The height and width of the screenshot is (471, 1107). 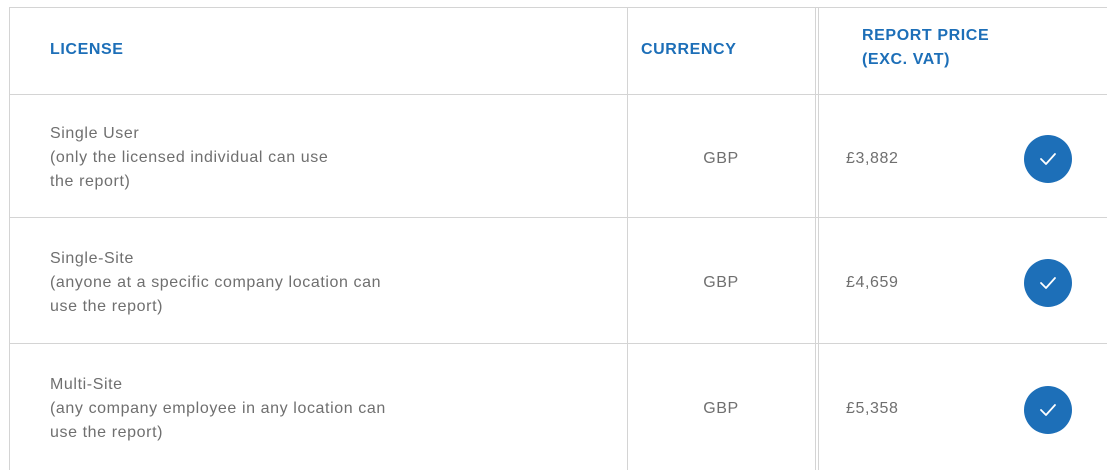 What do you see at coordinates (189, 157) in the screenshot?
I see `license-detail-line: (only the licensed individual can use` at bounding box center [189, 157].